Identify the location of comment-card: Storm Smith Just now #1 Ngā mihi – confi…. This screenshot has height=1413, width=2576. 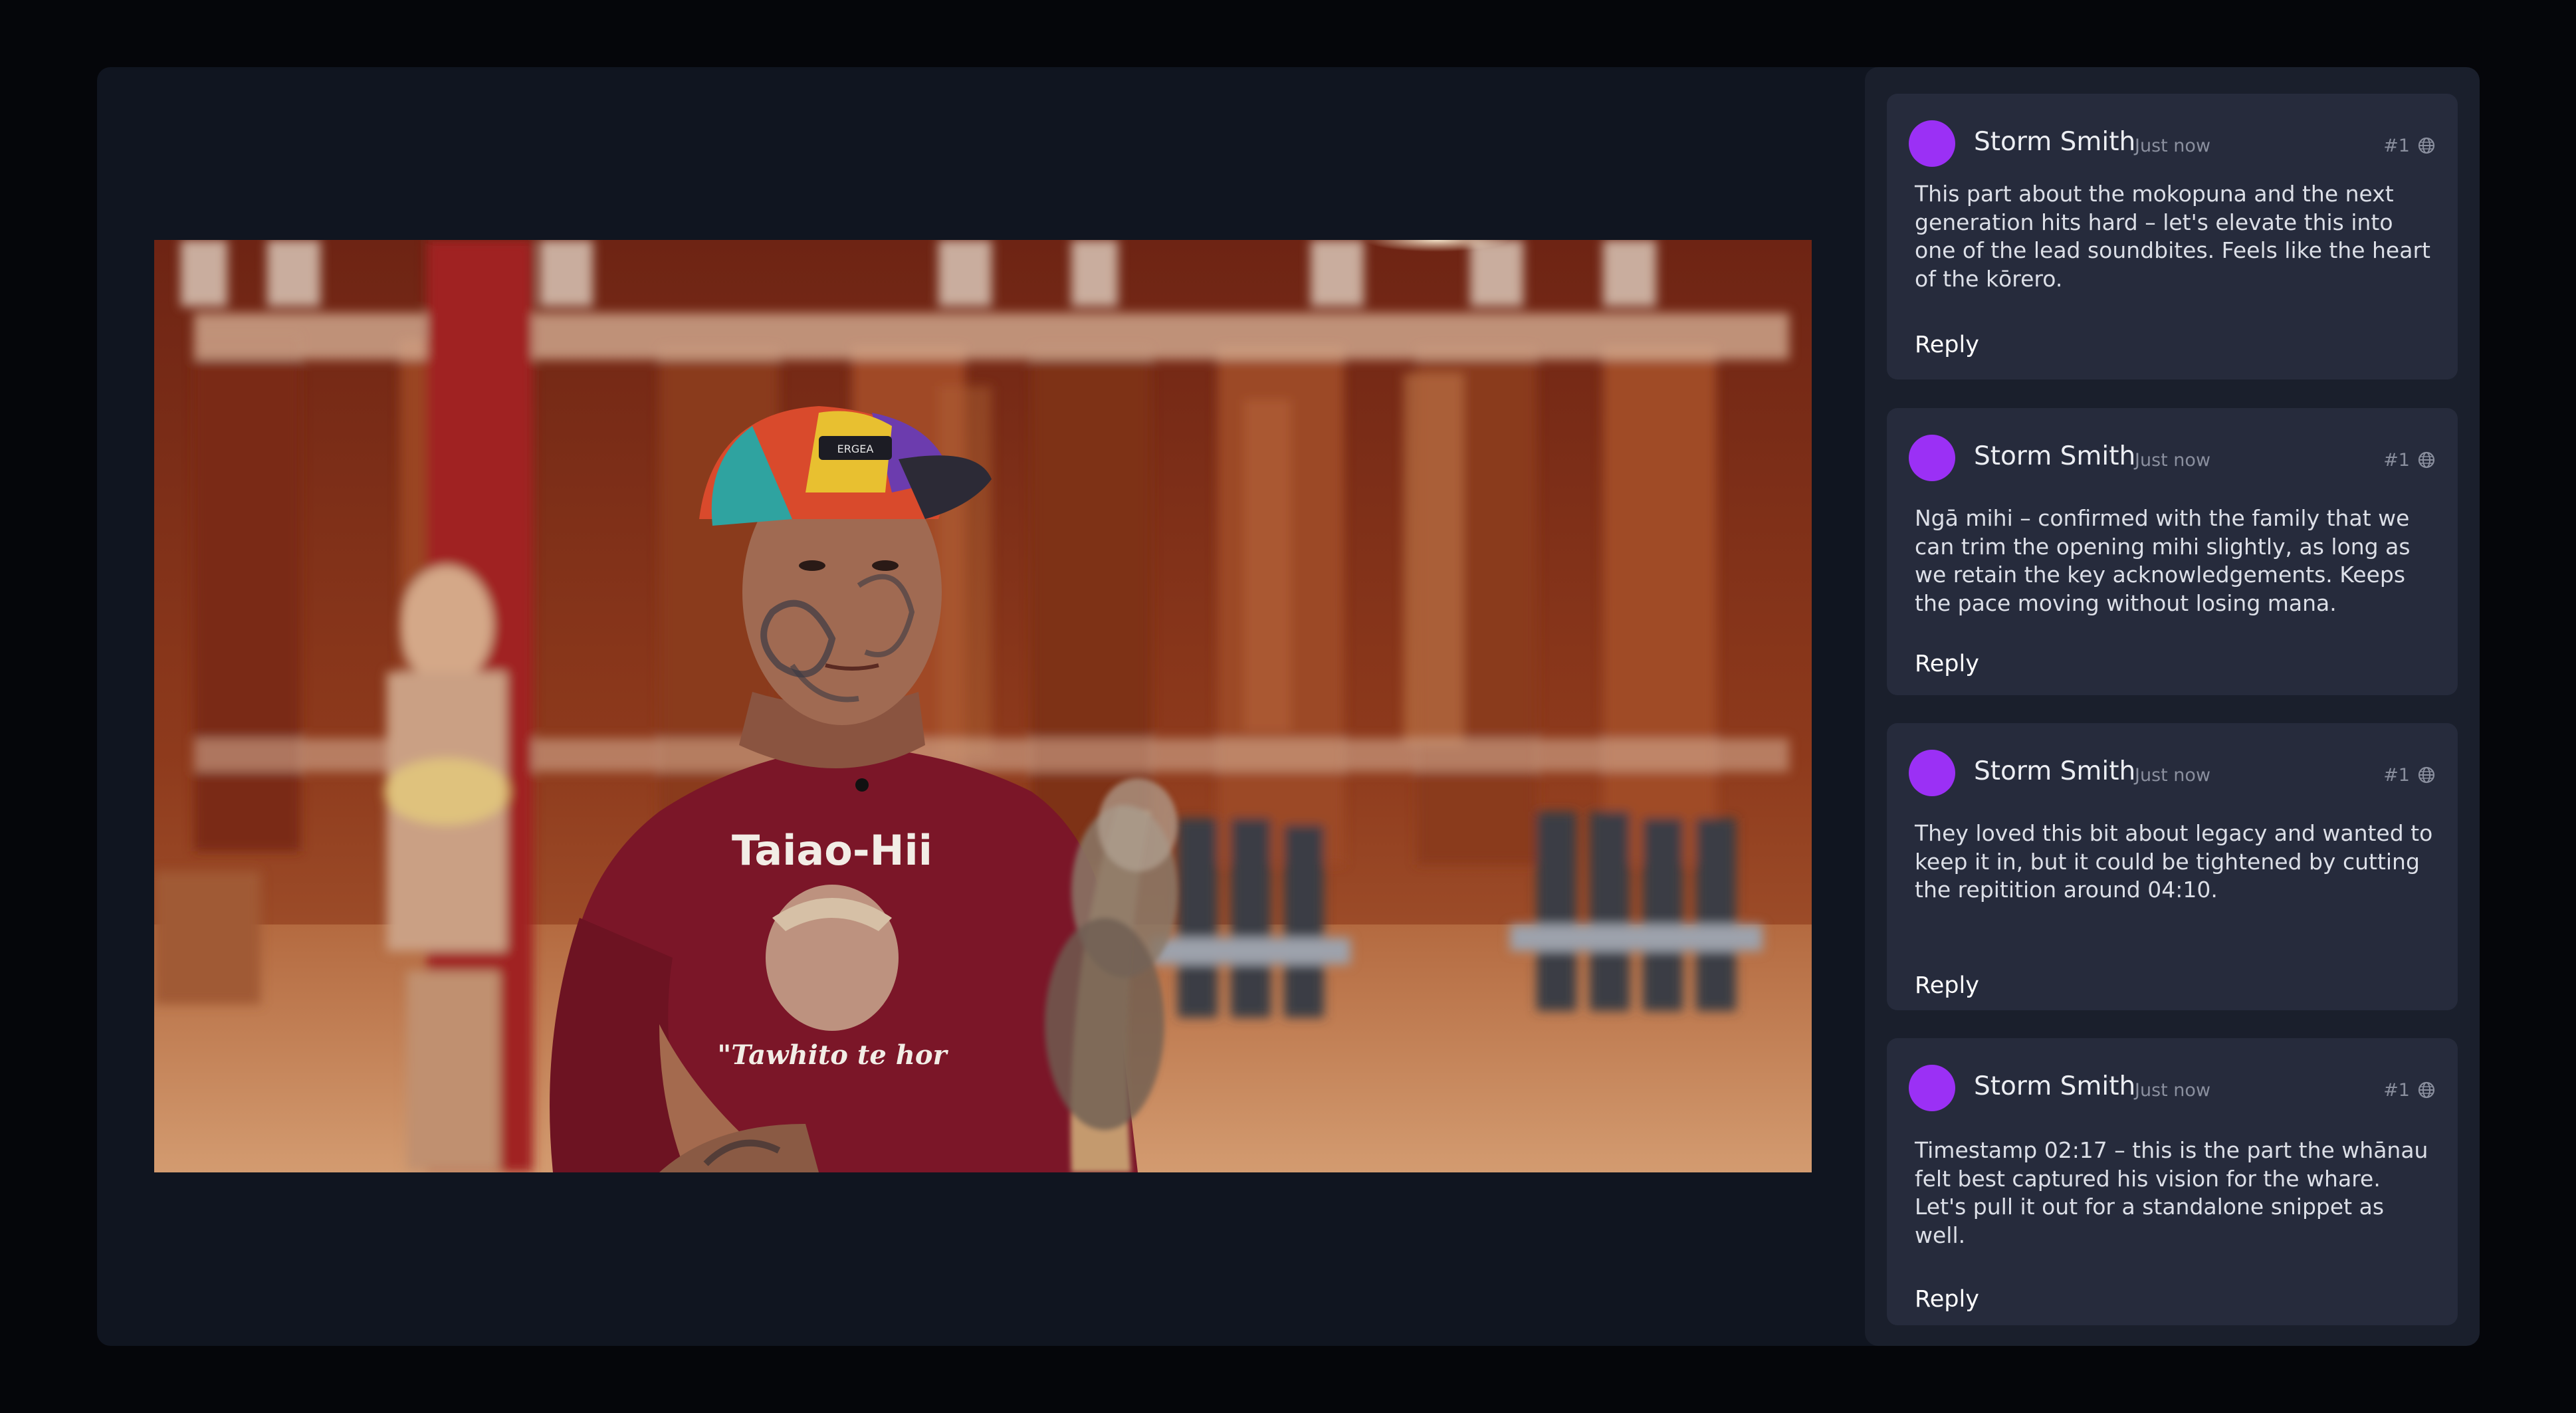
(2172, 551).